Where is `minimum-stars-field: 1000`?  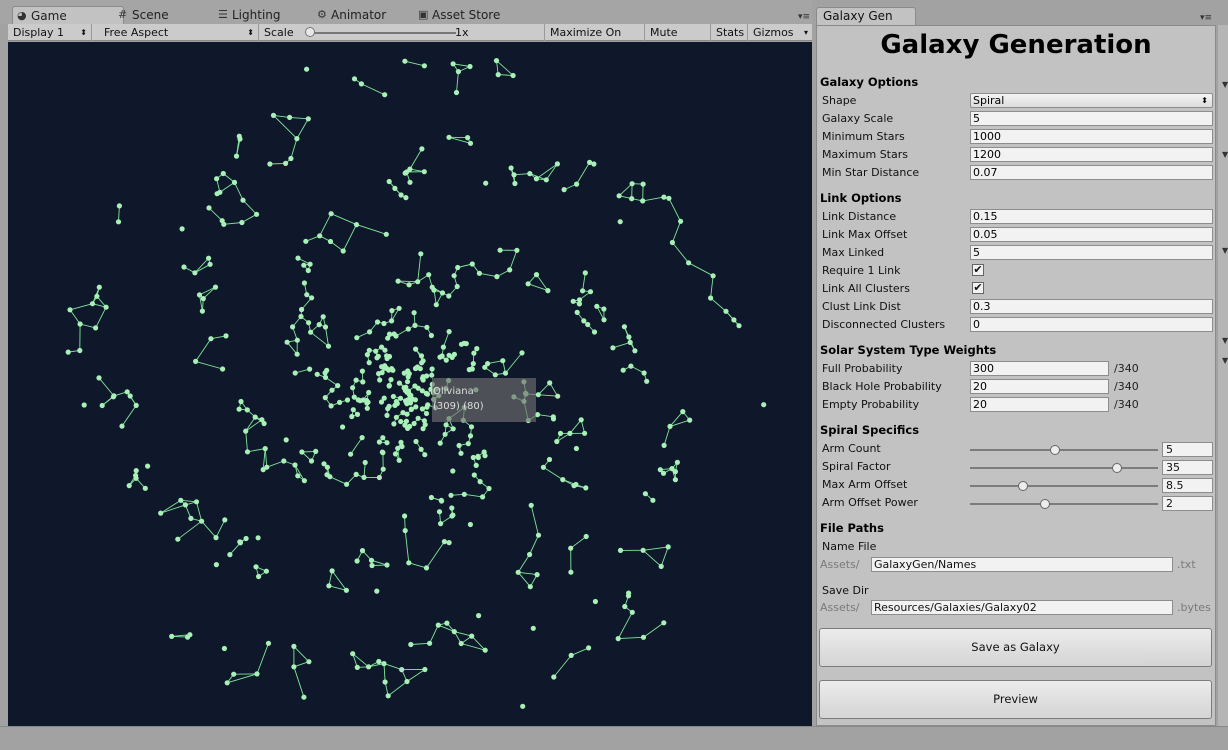 minimum-stars-field: 1000 is located at coordinates (1091, 136).